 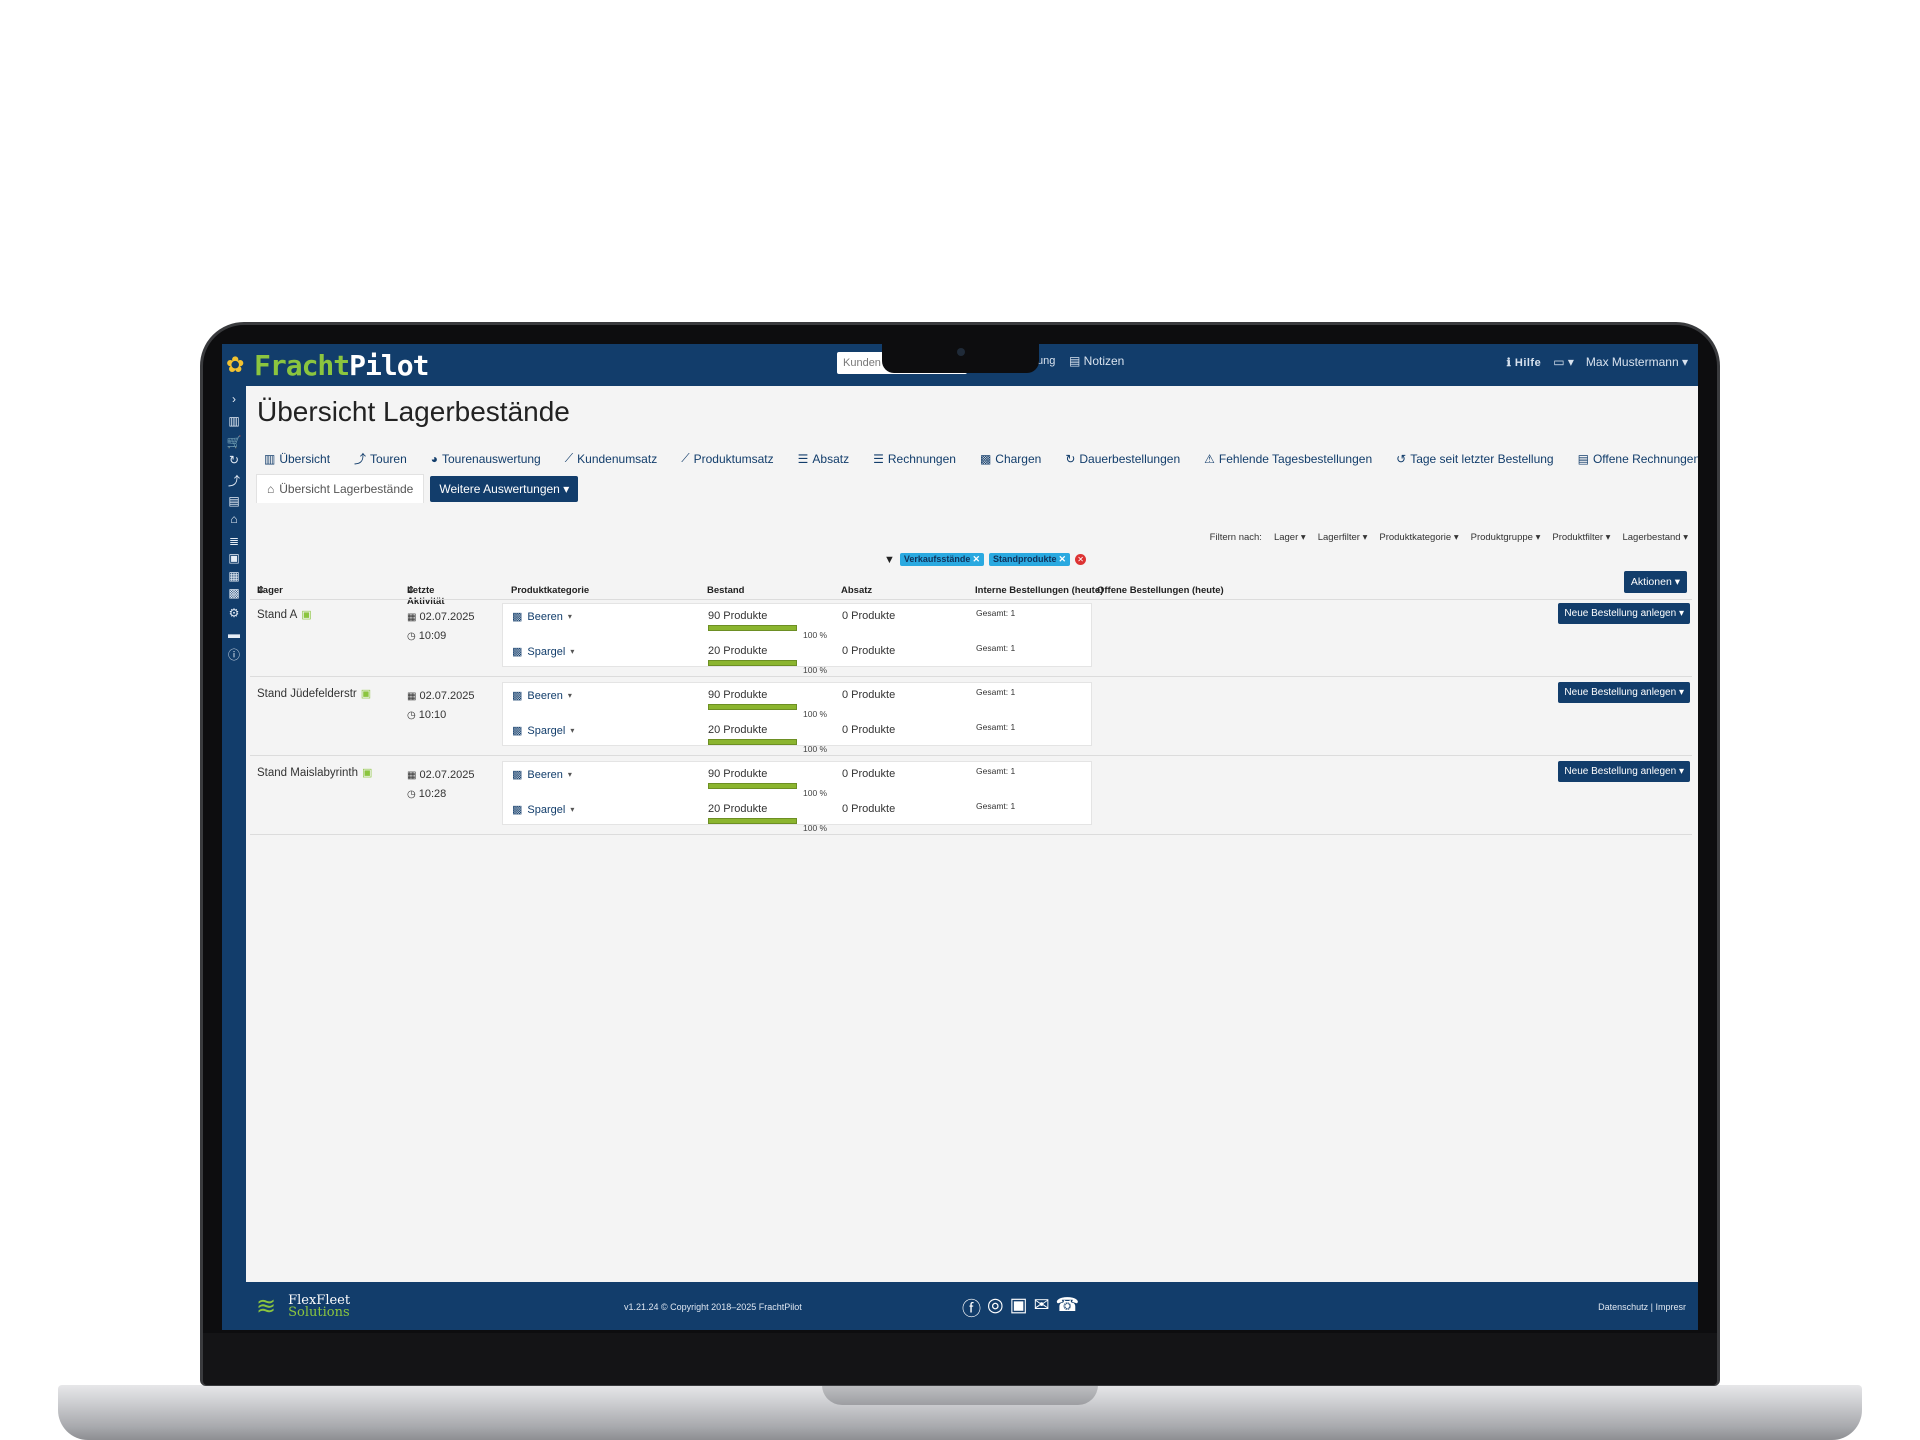 I want to click on top-menu-item-partial: ung, so click(x=1046, y=361).